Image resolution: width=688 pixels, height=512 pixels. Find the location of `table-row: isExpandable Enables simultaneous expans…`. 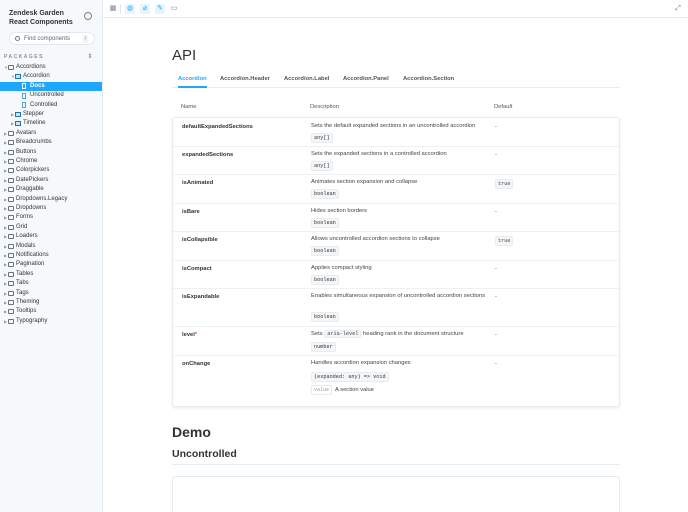

table-row: isExpandable Enables simultaneous expans… is located at coordinates (396, 308).